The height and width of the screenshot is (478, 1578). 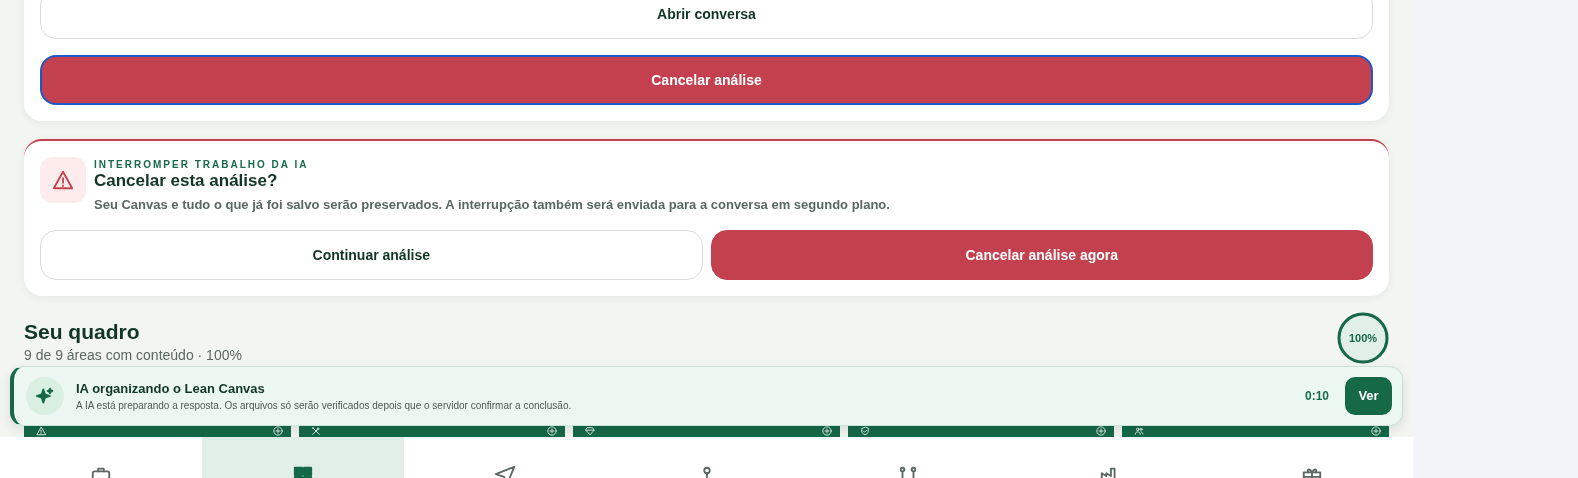 I want to click on board-title: Seu quadro, so click(x=82, y=332).